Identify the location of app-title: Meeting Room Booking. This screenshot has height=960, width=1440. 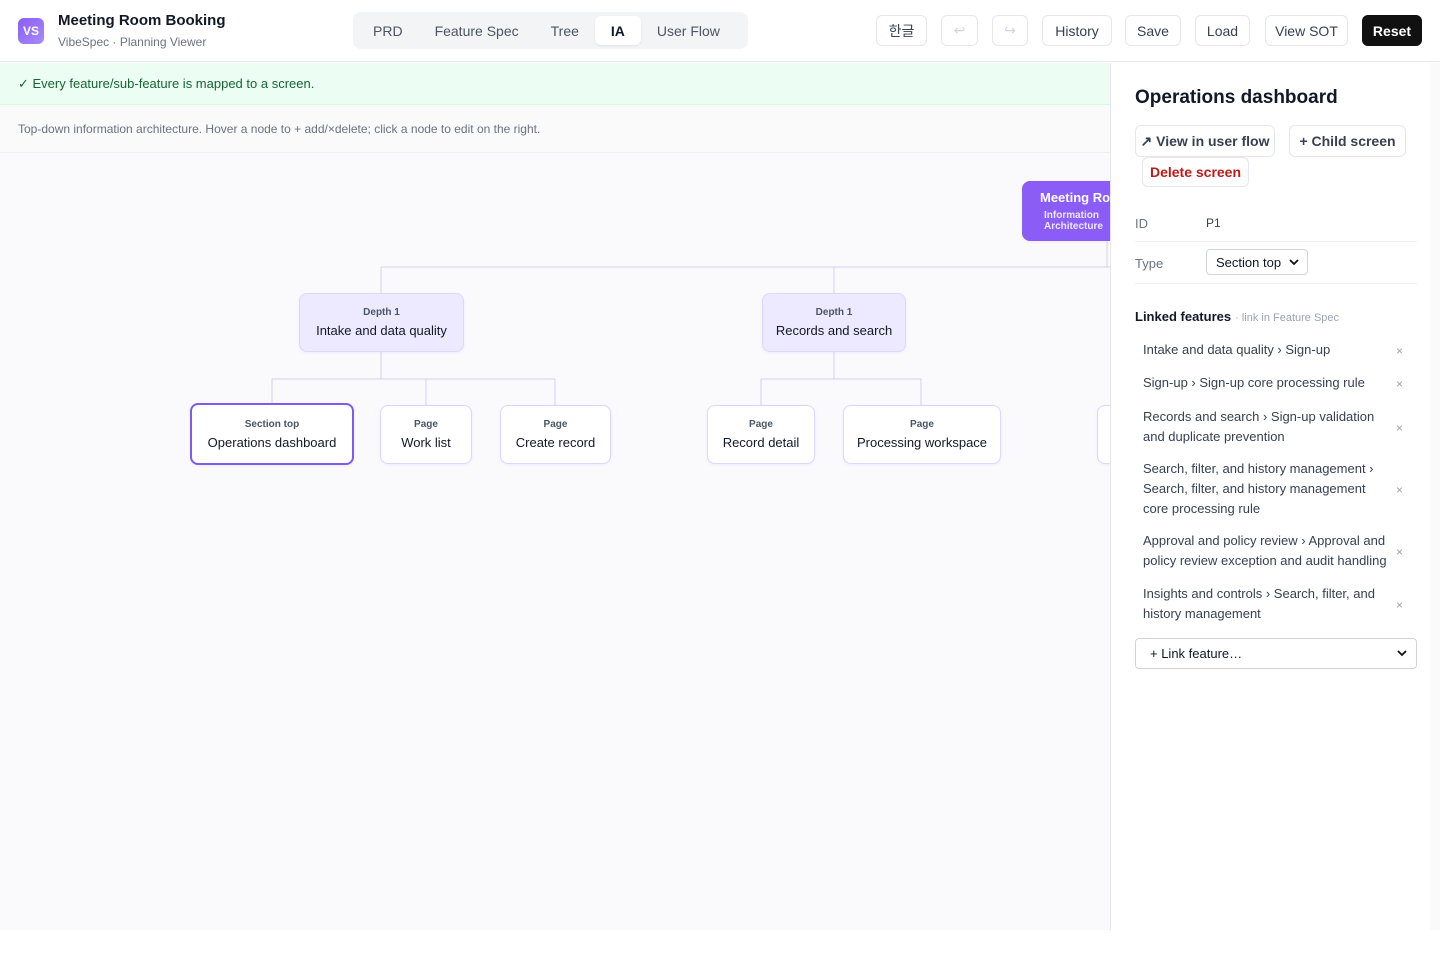
(142, 20).